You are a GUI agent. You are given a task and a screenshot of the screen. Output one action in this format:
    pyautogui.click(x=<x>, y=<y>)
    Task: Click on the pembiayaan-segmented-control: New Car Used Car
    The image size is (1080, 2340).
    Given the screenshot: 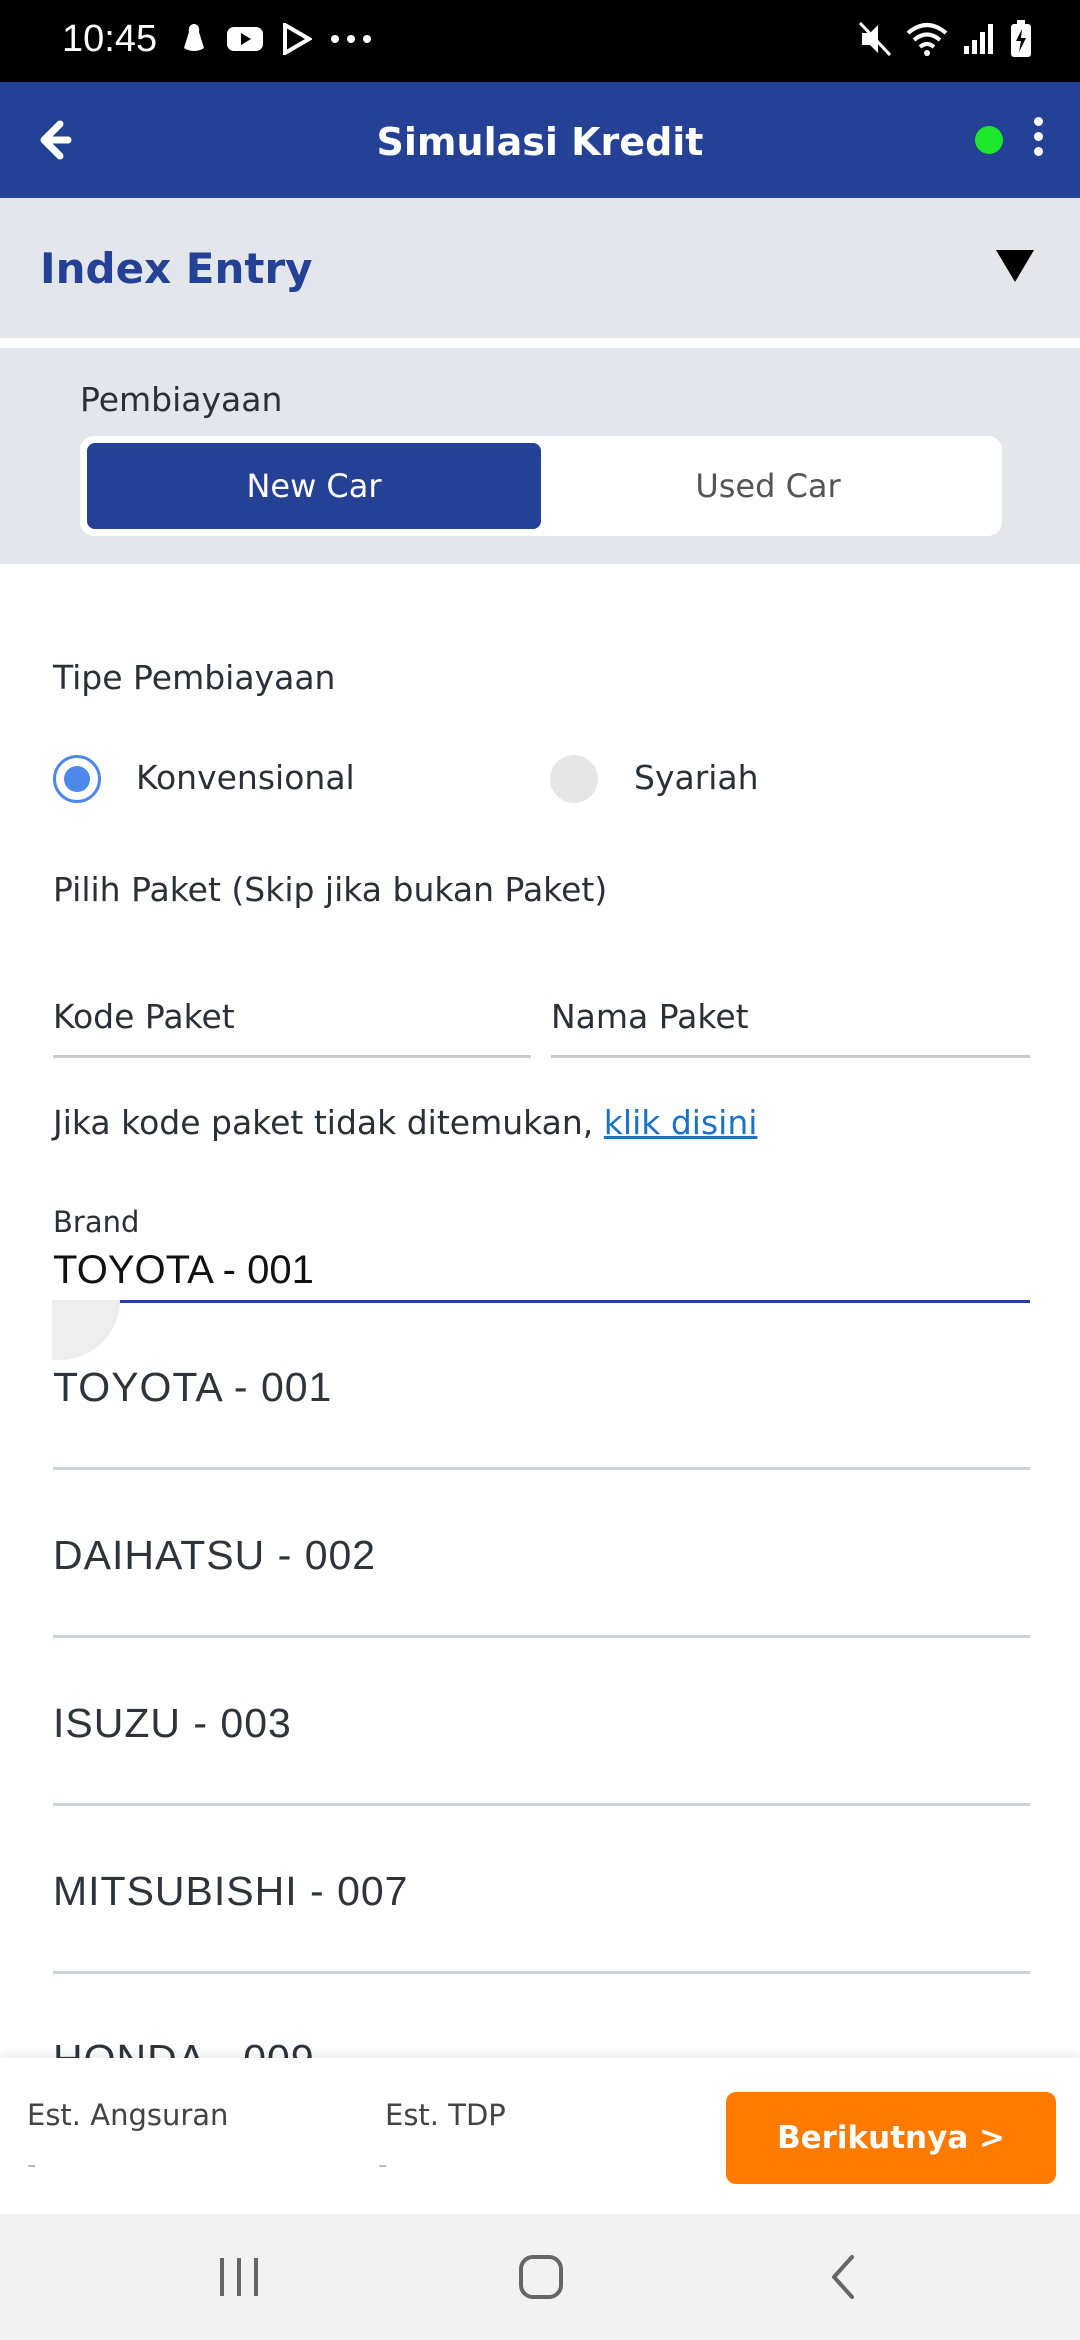 What is the action you would take?
    pyautogui.click(x=541, y=486)
    